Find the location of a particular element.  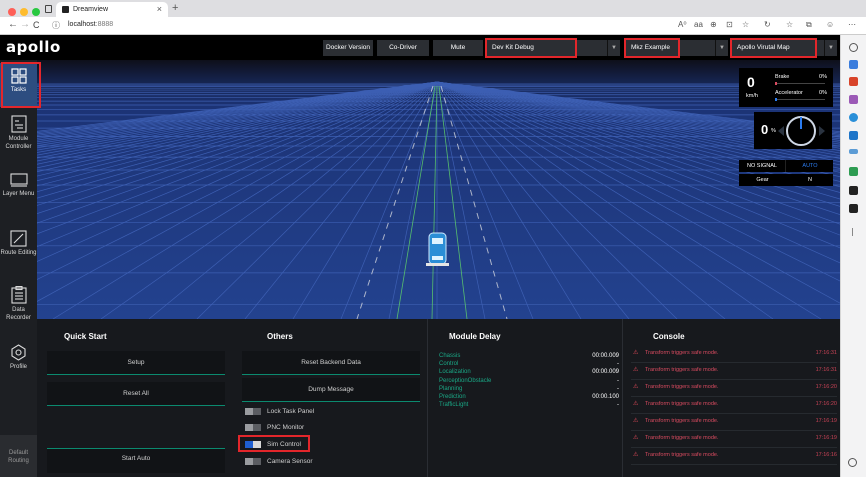

read-aloud-icon: A⁰ is located at coordinates (682, 24).